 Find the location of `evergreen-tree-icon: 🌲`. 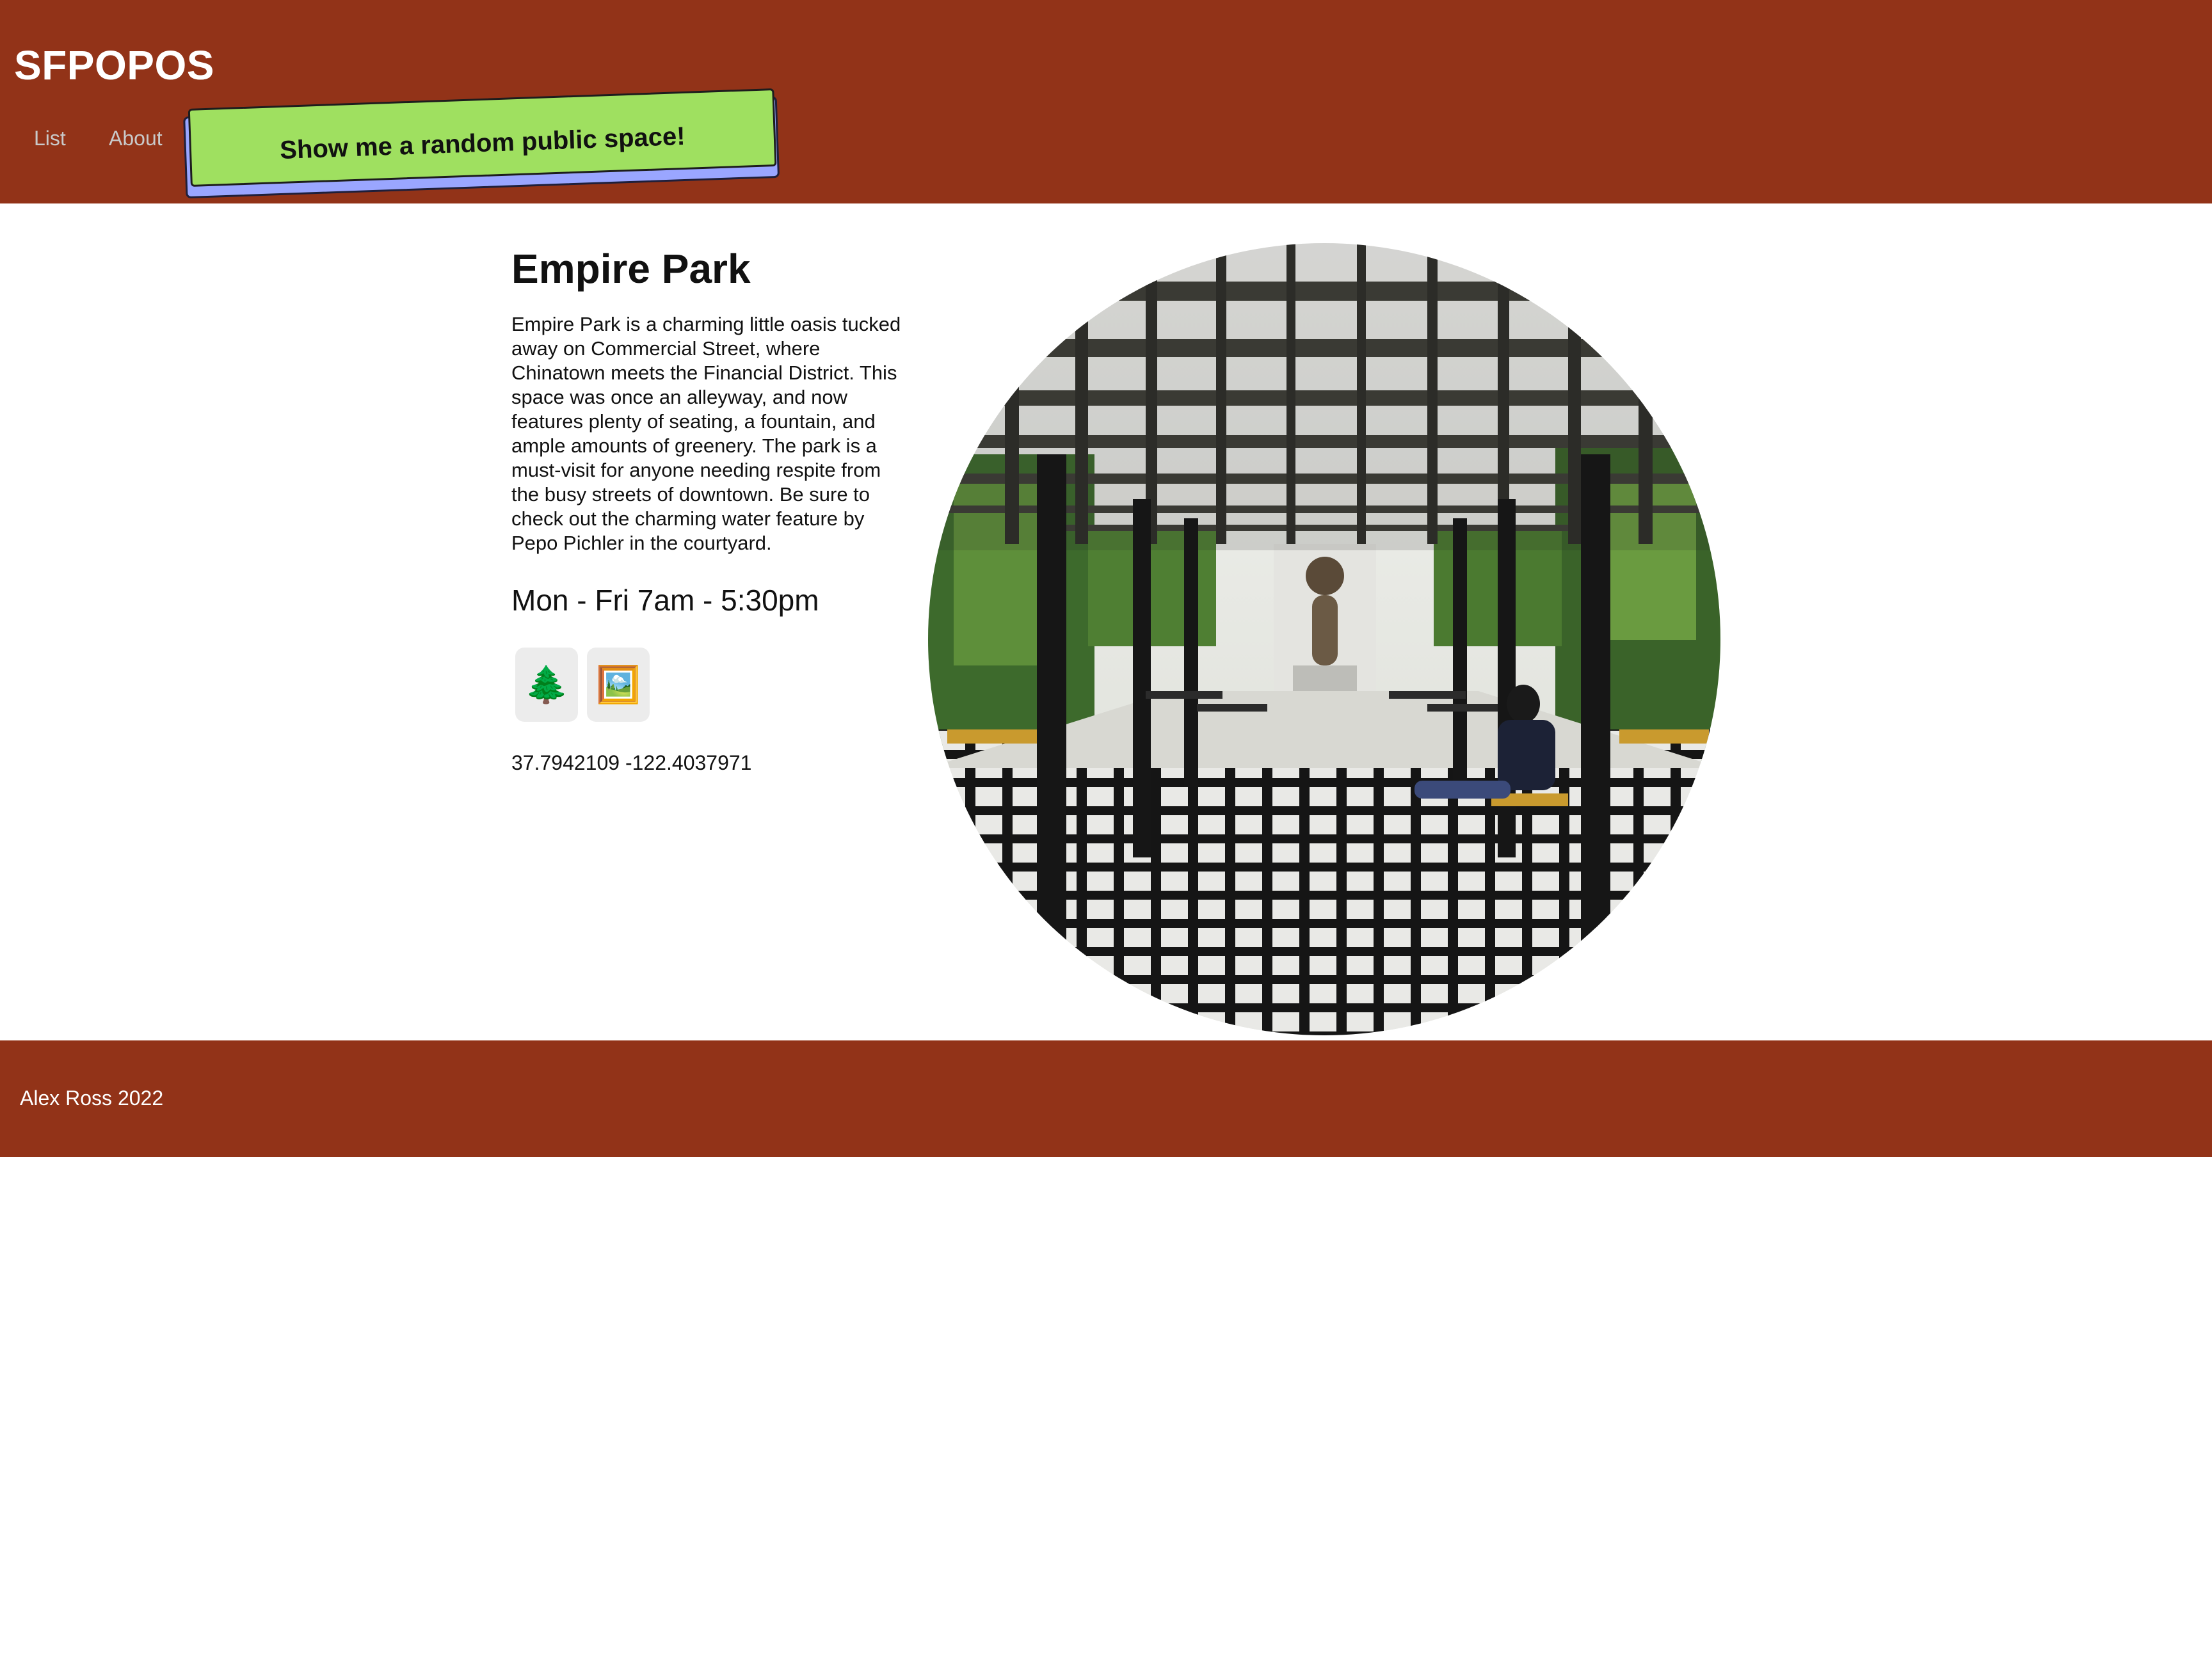

evergreen-tree-icon: 🌲 is located at coordinates (546, 685).